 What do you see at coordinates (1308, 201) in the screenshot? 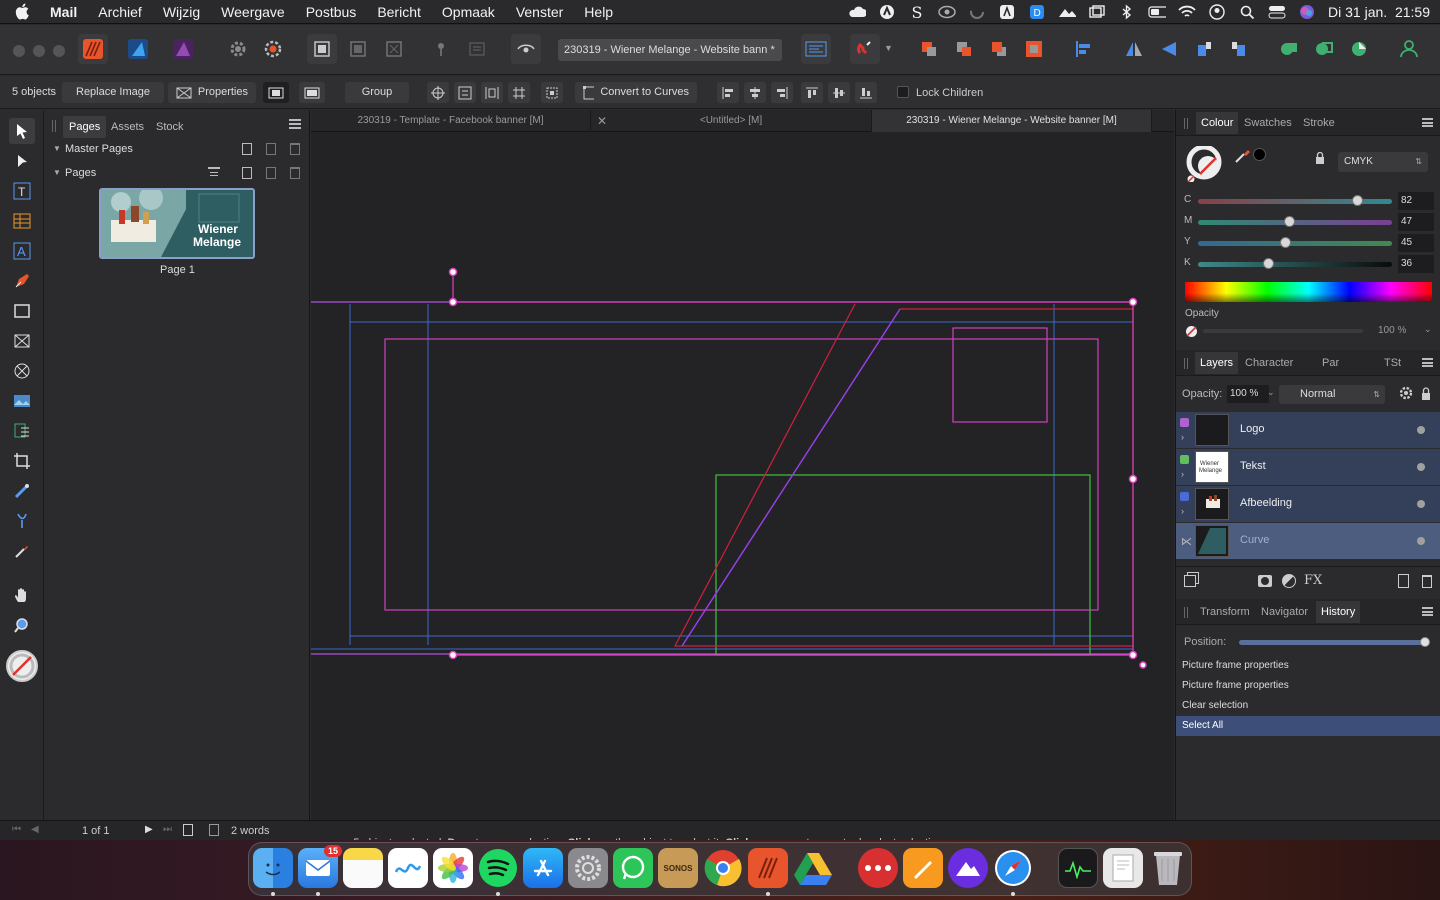
I see `slider-cyan: C 82` at bounding box center [1308, 201].